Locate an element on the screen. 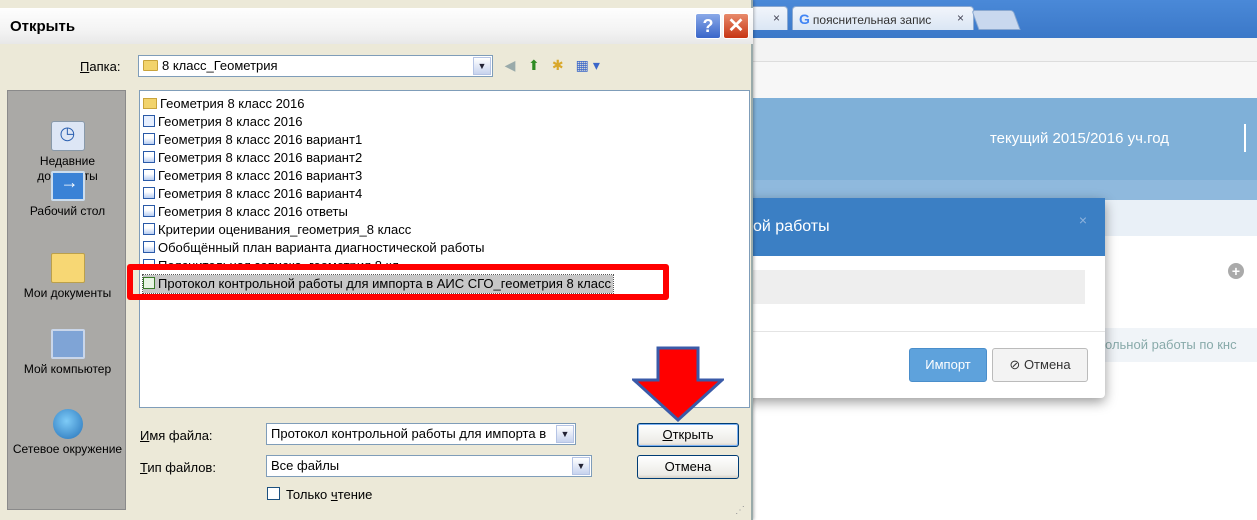  place-network: Сетевое окружение is located at coordinates (67, 433).